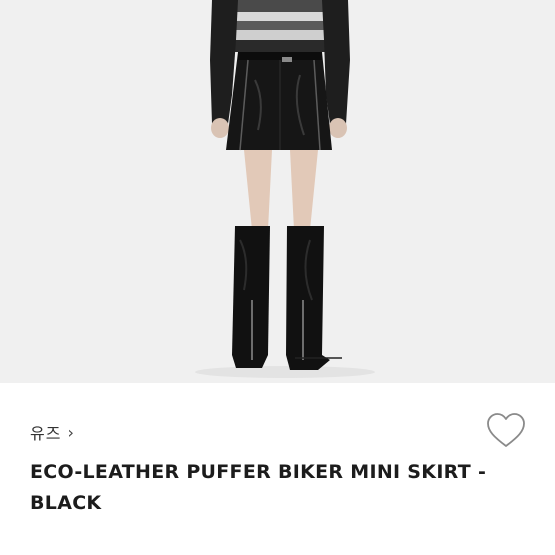 This screenshot has height=555, width=555. I want to click on wishlist-button, so click(506, 431).